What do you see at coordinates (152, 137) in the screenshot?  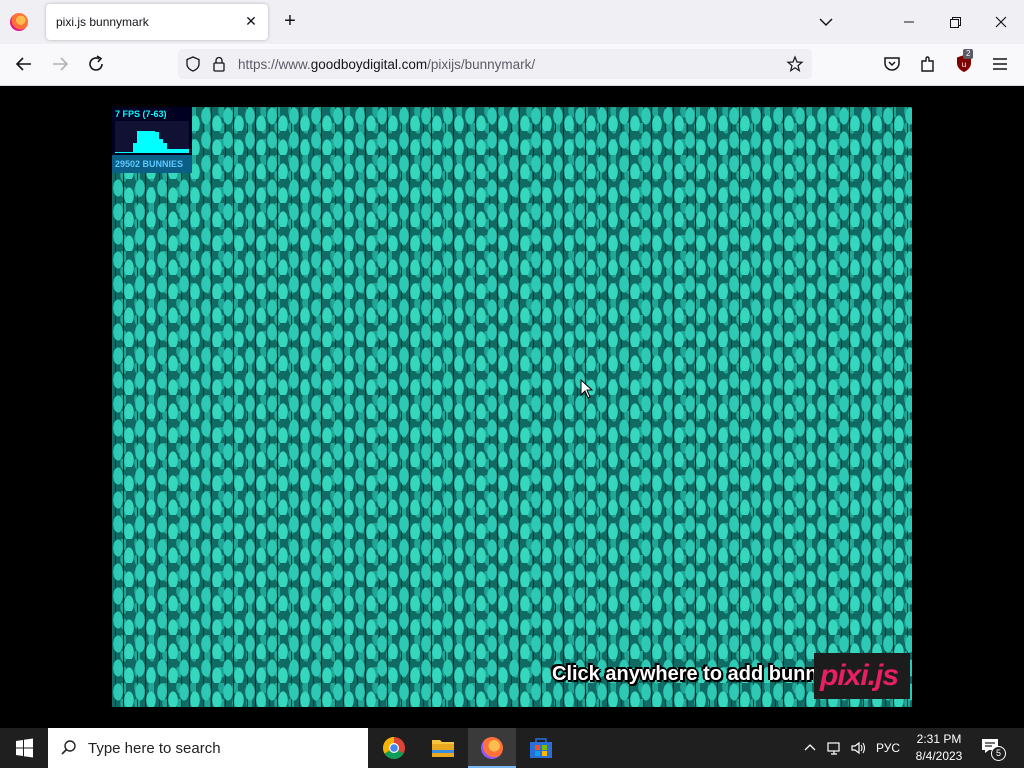 I see `fps-graph` at bounding box center [152, 137].